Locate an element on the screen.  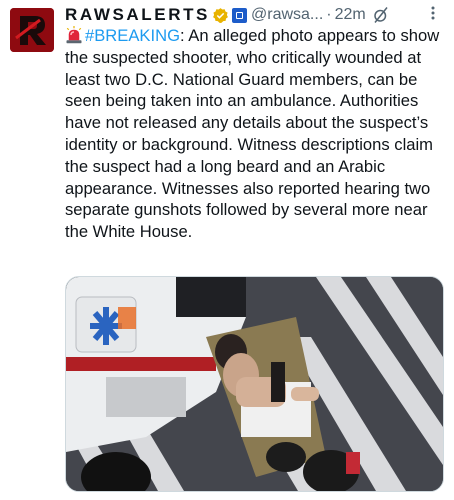
timestamp: 22m is located at coordinates (350, 15).